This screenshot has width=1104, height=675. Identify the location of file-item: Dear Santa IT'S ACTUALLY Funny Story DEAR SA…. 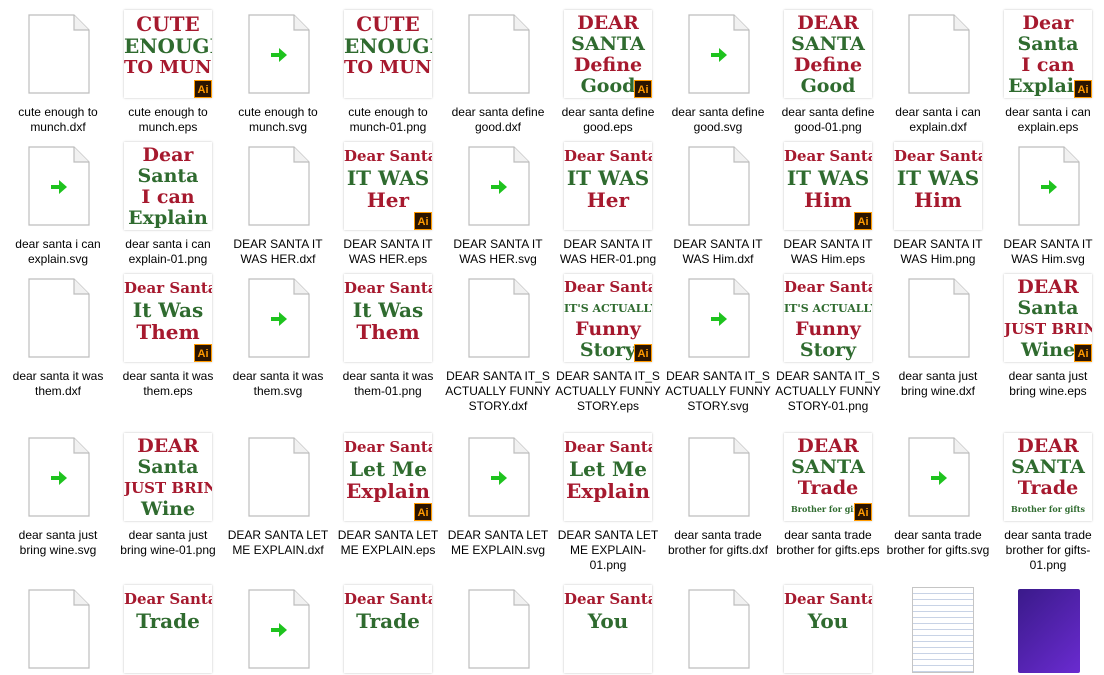
(828, 343).